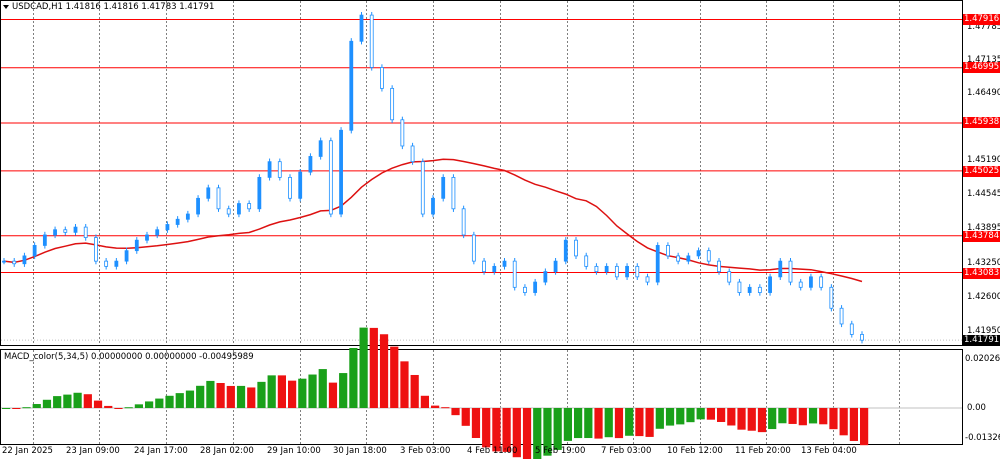 This screenshot has width=1000, height=459. I want to click on macd-axis-zero: 0.00, so click(976, 408).